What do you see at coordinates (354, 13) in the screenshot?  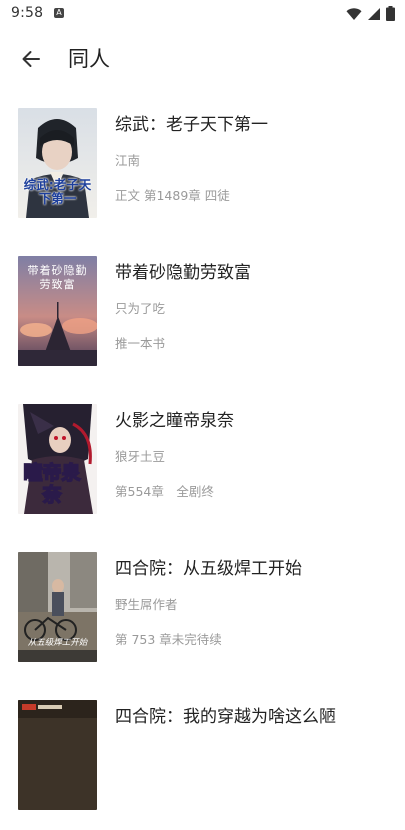 I see `wifi-icon` at bounding box center [354, 13].